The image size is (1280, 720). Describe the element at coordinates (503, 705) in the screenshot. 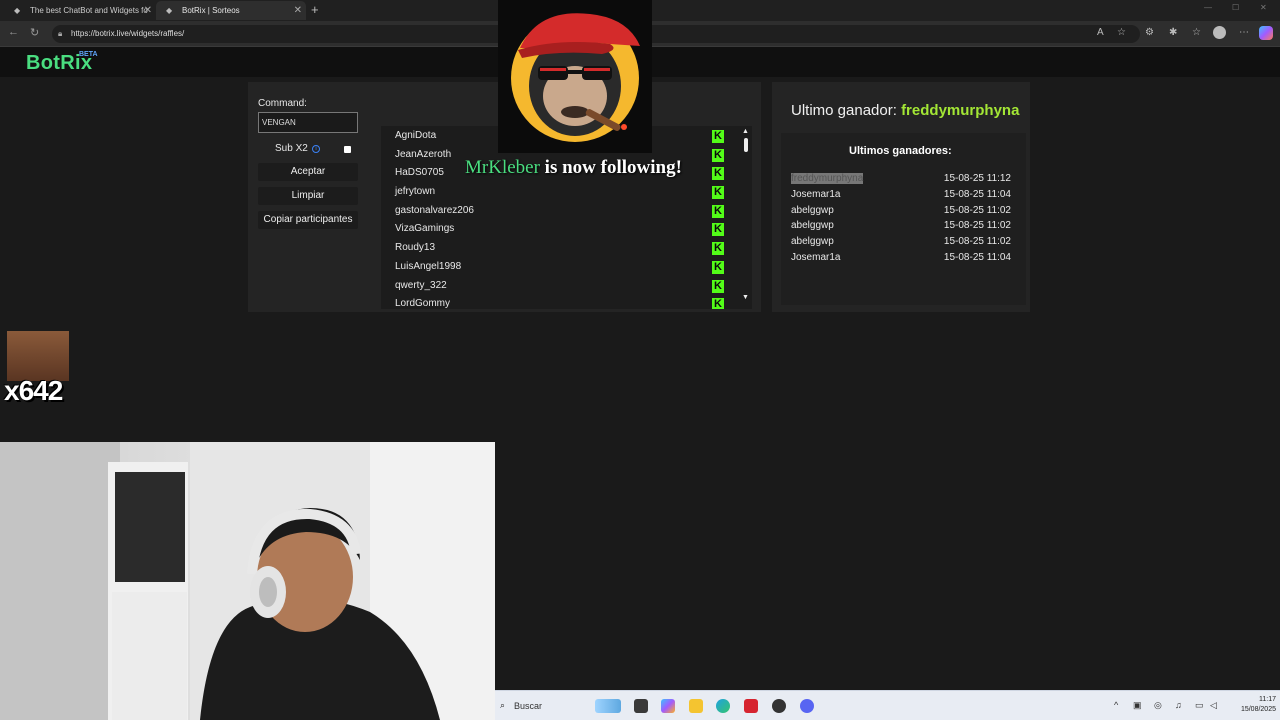

I see `search-icon: ⌕` at that location.